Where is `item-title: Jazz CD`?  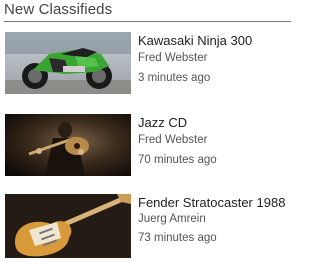 item-title: Jazz CD is located at coordinates (162, 122).